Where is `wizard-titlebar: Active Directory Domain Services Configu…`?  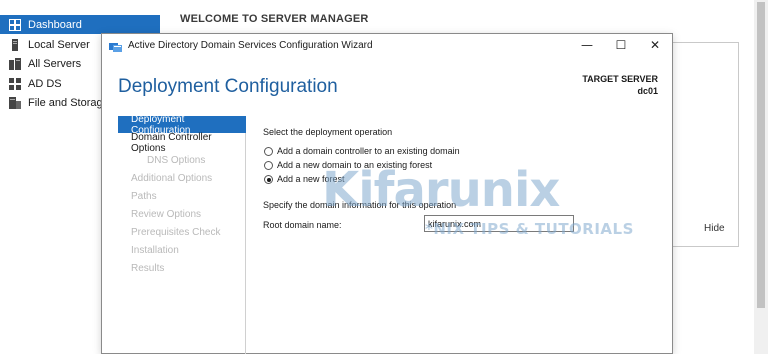 wizard-titlebar: Active Directory Domain Services Configu… is located at coordinates (387, 45).